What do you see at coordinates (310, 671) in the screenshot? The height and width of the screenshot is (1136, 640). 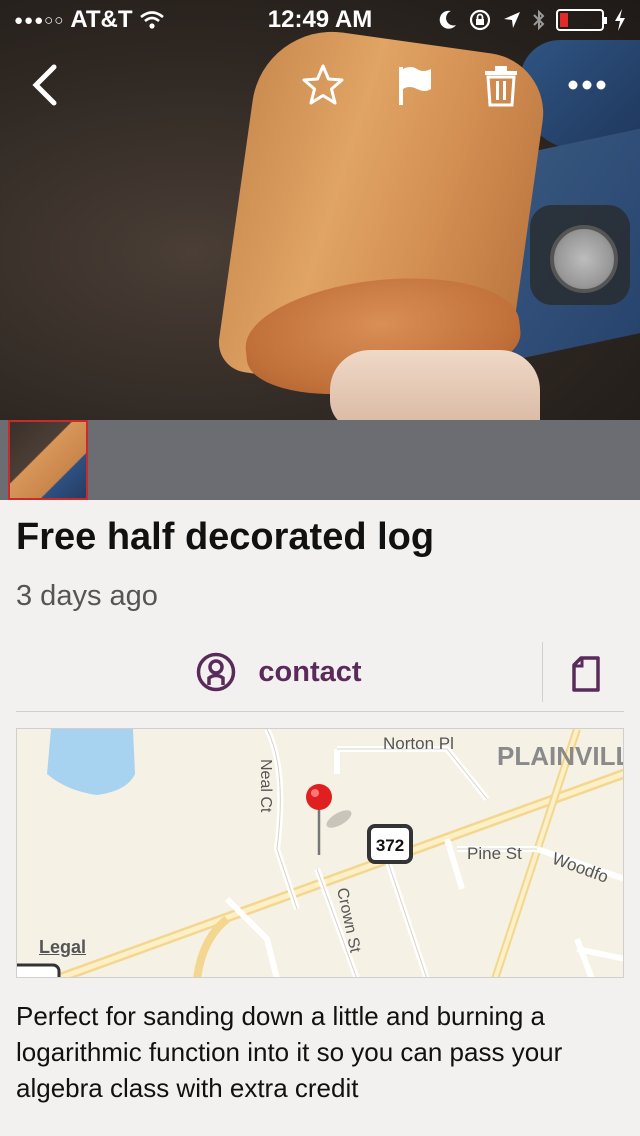 I see `contact-label: contact` at bounding box center [310, 671].